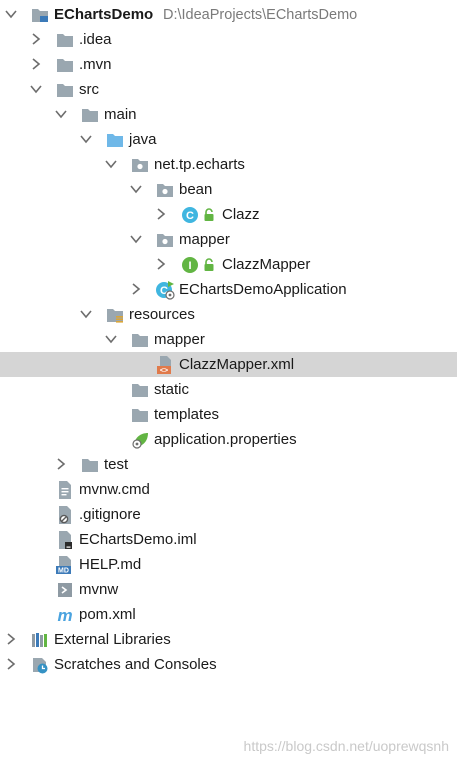  What do you see at coordinates (212, 218) in the screenshot?
I see `lock-icon` at bounding box center [212, 218].